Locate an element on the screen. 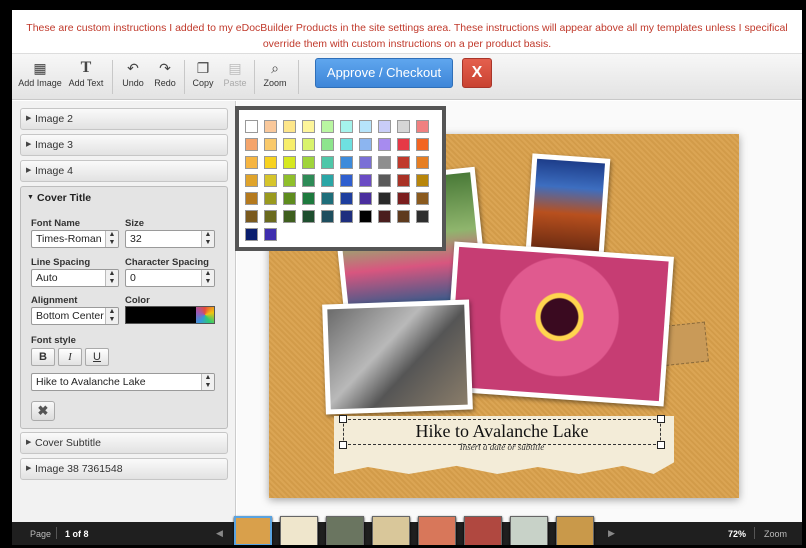 The image size is (806, 548). zoom-control: Zoom is located at coordinates (775, 534).